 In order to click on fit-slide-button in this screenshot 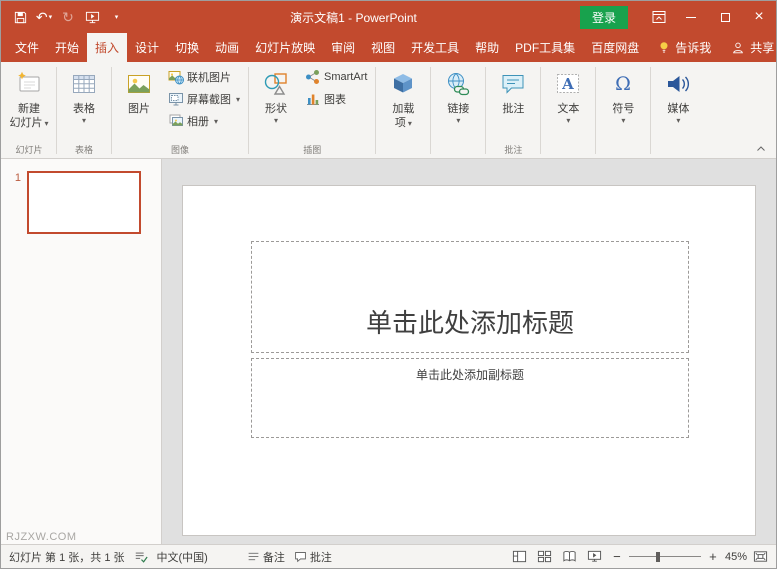, I will do `click(760, 556)`.